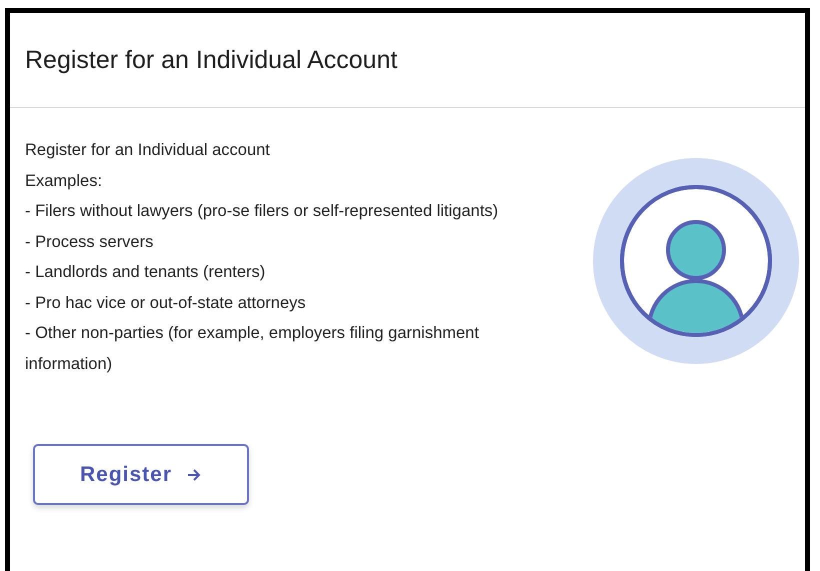 This screenshot has width=820, height=571. I want to click on example-item: - Filers without lawyers (pro-se filers or self-represented litigants), so click(262, 211).